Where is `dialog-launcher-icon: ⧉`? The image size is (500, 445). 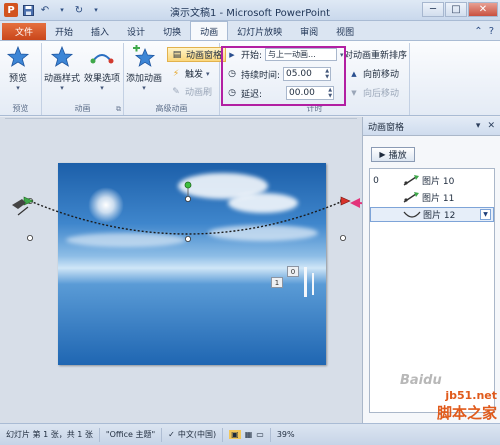
dialog-launcher-icon: ⧉ is located at coordinates (118, 109).